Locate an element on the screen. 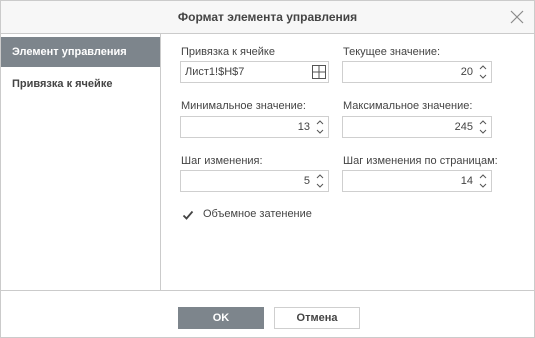 This screenshot has height=338, width=535. ok-button: OK is located at coordinates (221, 318).